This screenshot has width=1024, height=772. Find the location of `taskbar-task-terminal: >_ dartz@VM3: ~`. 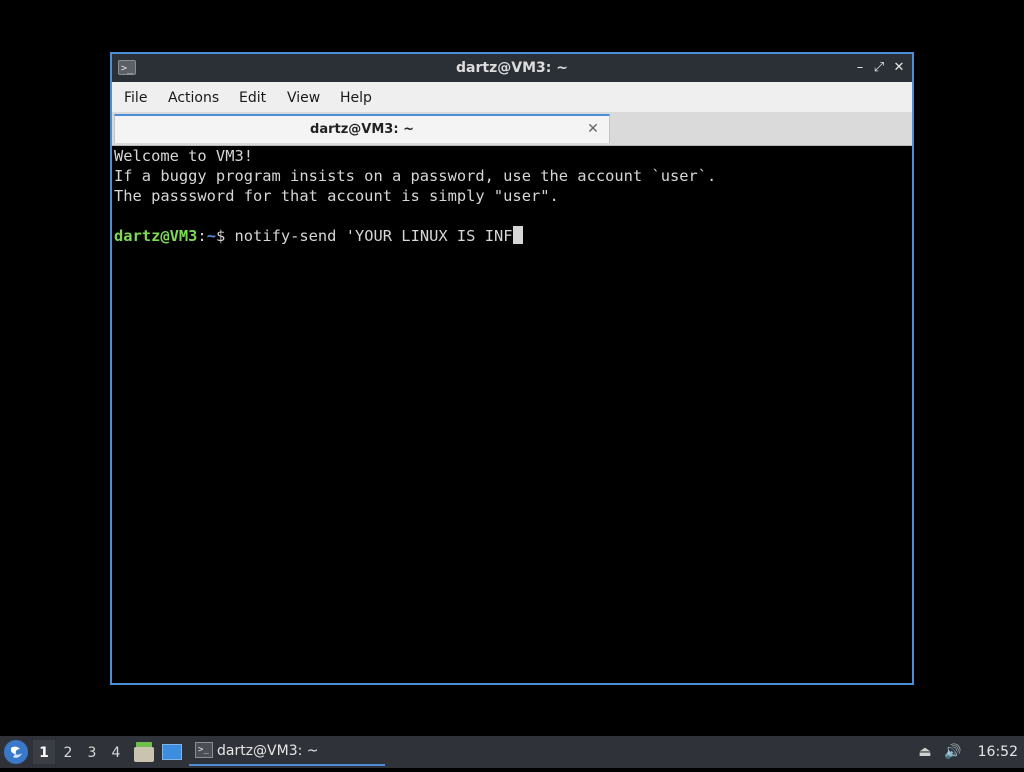

taskbar-task-terminal: >_ dartz@VM3: ~ is located at coordinates (287, 752).